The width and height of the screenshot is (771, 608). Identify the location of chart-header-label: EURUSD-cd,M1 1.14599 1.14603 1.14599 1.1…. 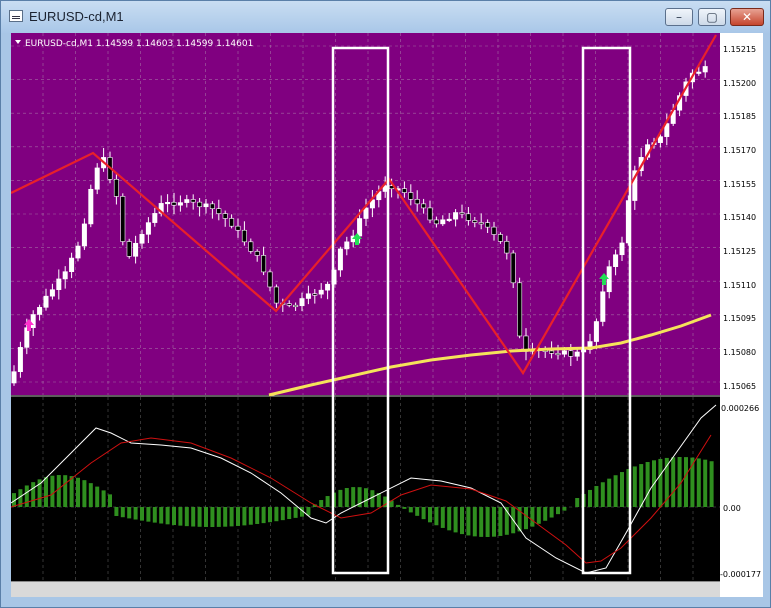
(139, 44).